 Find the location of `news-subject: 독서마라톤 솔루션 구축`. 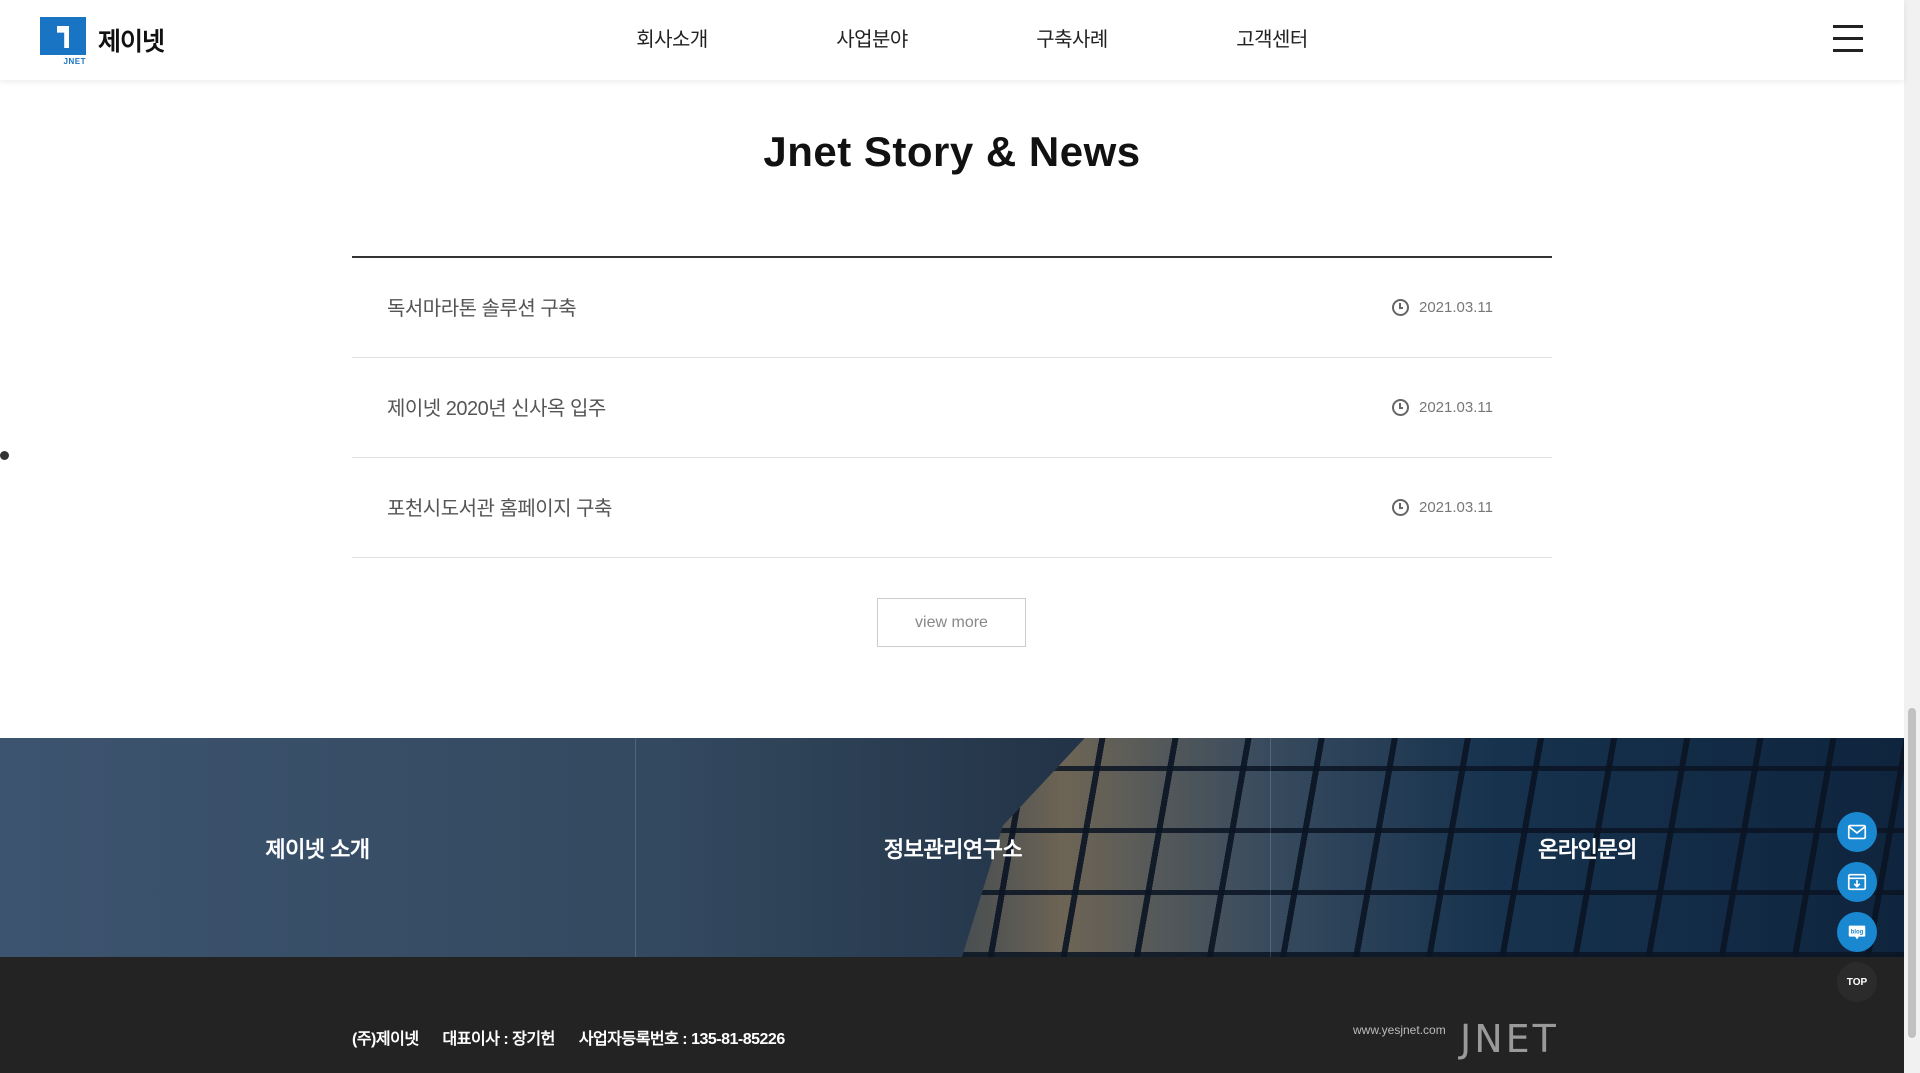

news-subject: 독서마라톤 솔루션 구축 is located at coordinates (482, 306).